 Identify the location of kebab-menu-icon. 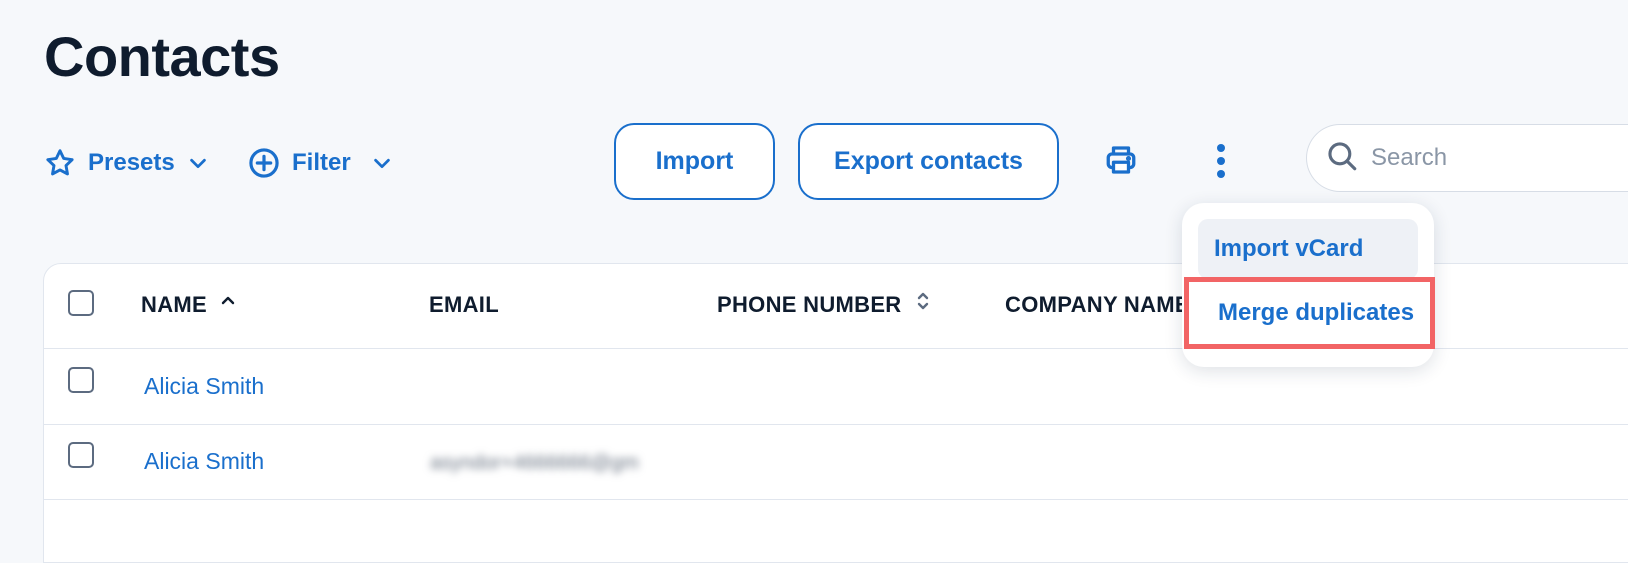
(1221, 162).